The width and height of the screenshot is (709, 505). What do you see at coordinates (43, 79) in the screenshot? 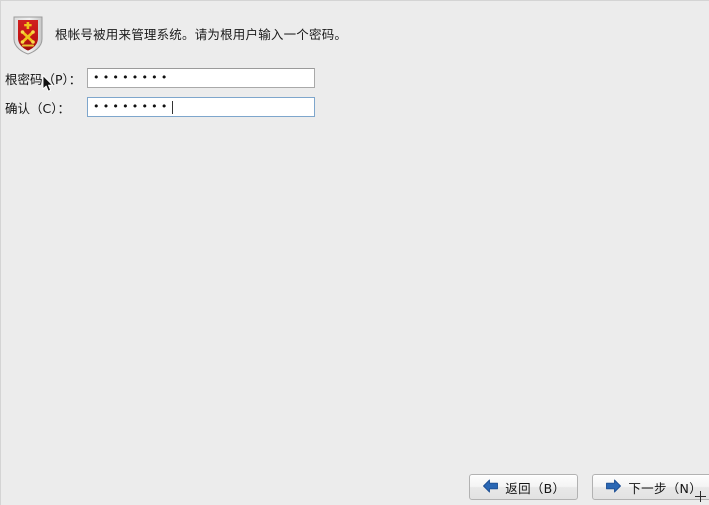
I see `root-password-label: 根密码（P）：` at bounding box center [43, 79].